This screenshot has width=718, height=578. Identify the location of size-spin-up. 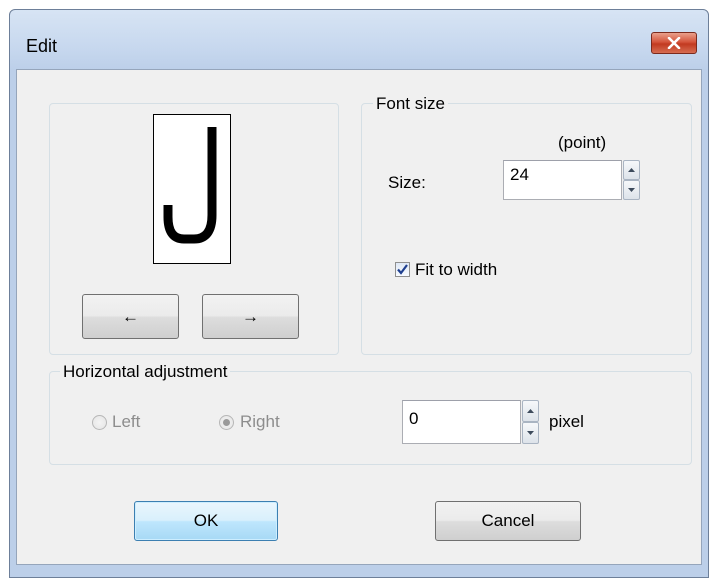
(631, 170).